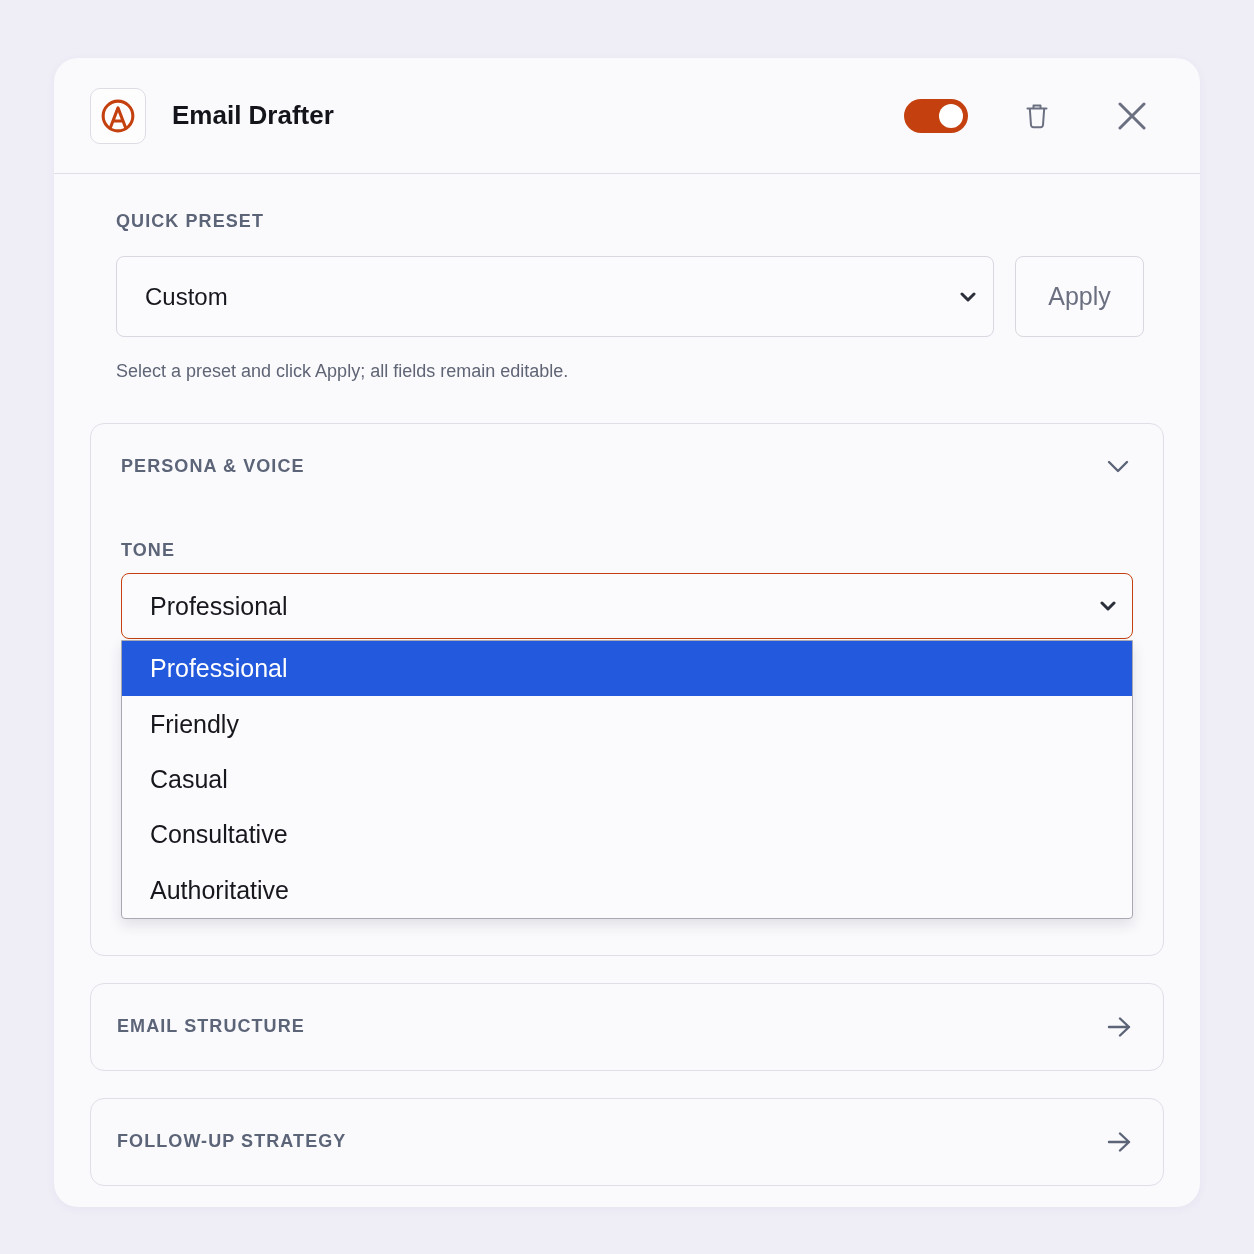 The image size is (1254, 1254). What do you see at coordinates (627, 724) in the screenshot?
I see `dropdown-option: Friendly` at bounding box center [627, 724].